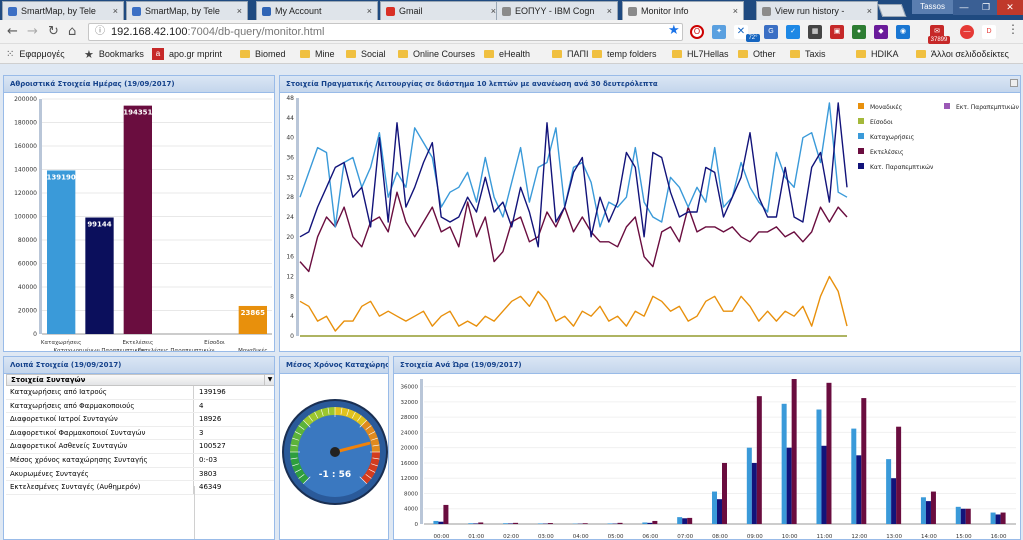 Image resolution: width=1023 pixels, height=540 pixels. What do you see at coordinates (270, 54) in the screenshot?
I see `bookmark-label: Biomed` at bounding box center [270, 54].